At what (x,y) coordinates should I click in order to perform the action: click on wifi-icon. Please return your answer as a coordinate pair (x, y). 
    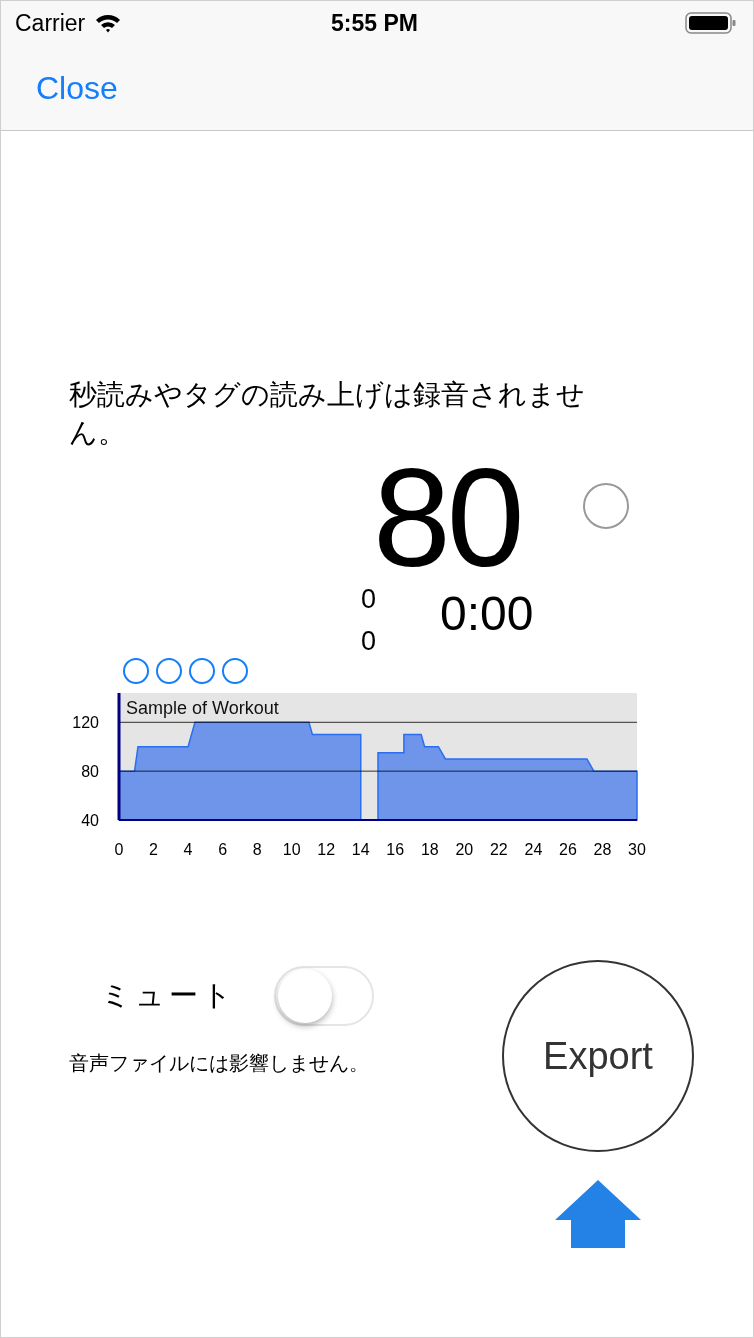
    Looking at the image, I should click on (108, 23).